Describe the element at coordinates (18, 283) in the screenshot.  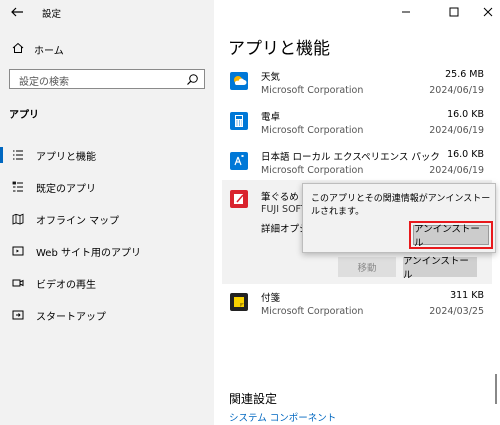
I see `video-icon` at that location.